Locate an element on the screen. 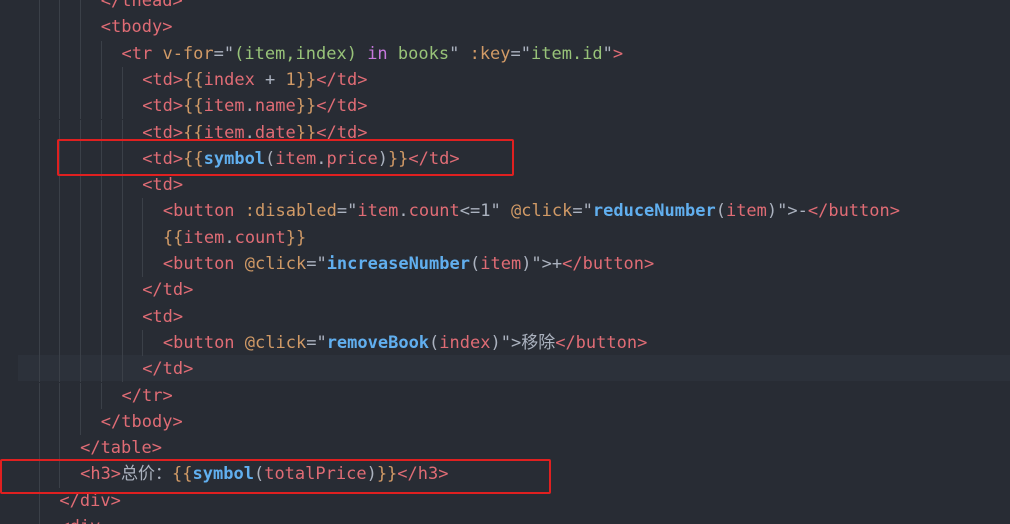 This screenshot has width=1010, height=524. code-line: <div is located at coordinates (79, 519).